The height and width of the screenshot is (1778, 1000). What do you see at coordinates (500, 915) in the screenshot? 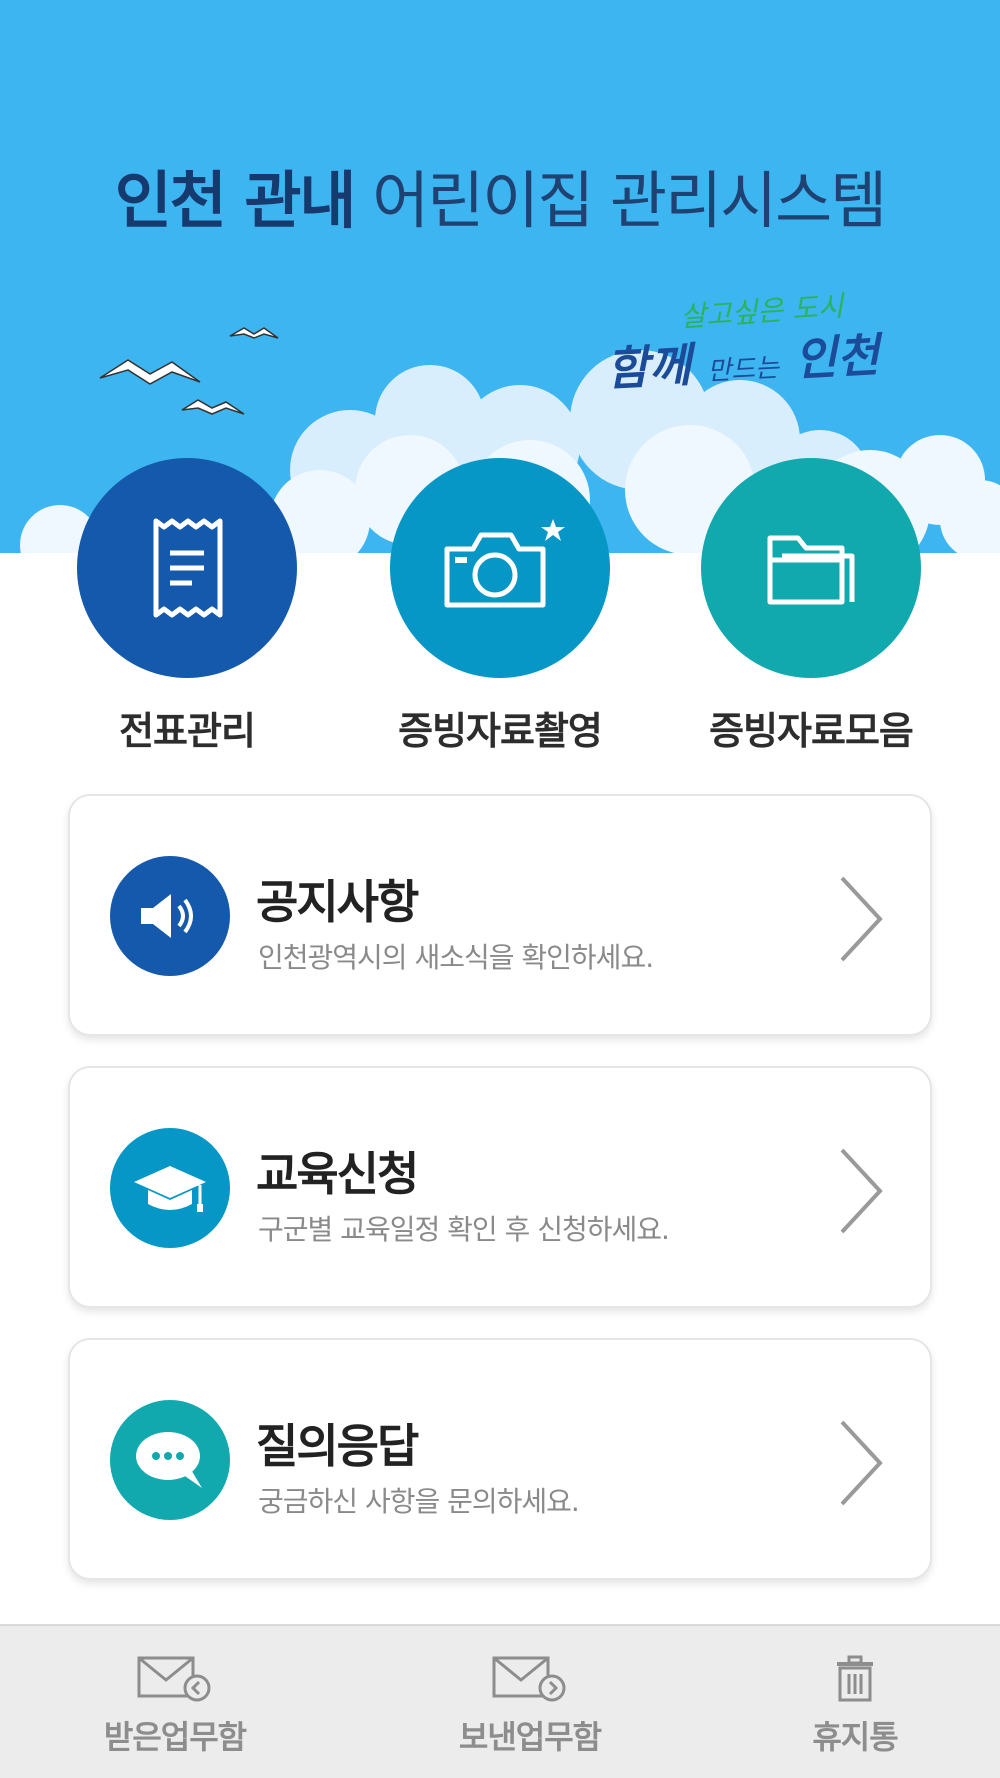
I see `notice-card: 공지사항 인천광역시의 새소식을 확인하세요.` at bounding box center [500, 915].